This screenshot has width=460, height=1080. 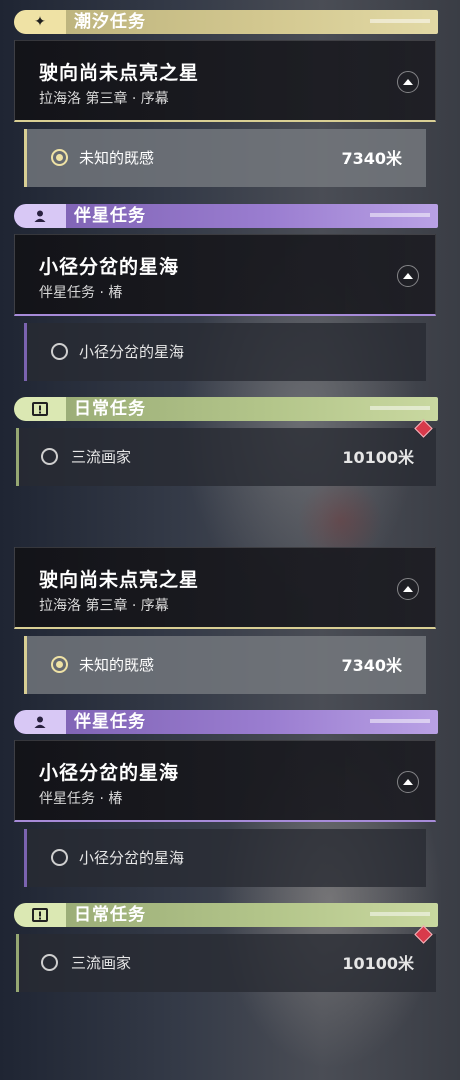 I want to click on trailblaze-mission-header: ✦ 潮汐任务, so click(x=226, y=22).